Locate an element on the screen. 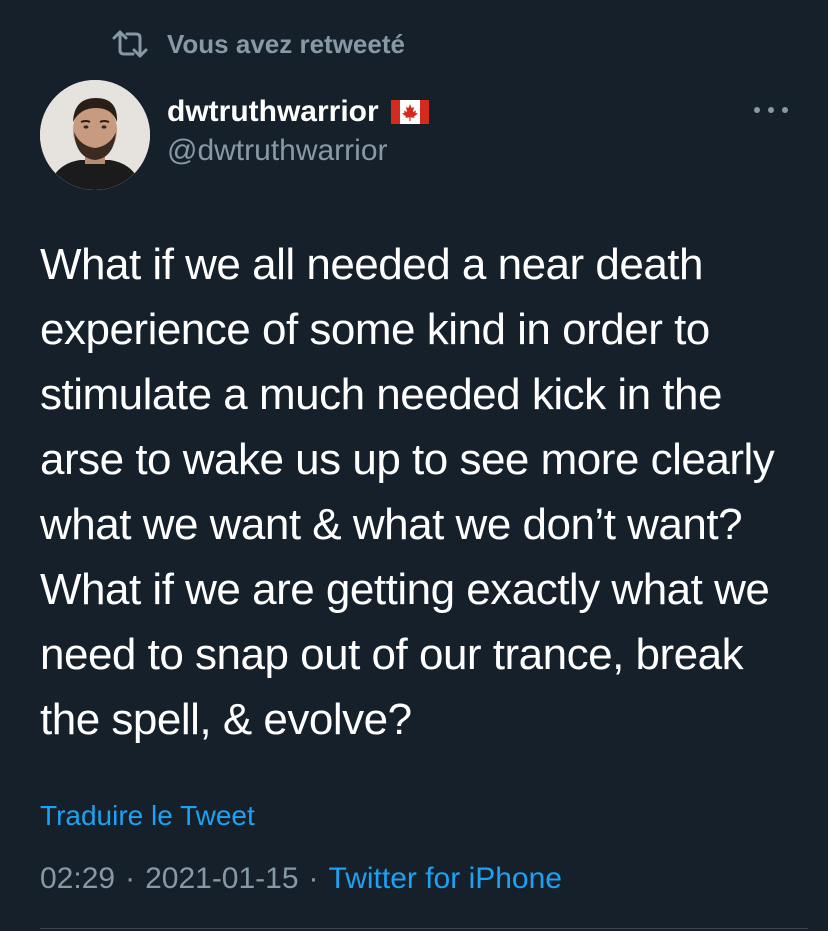 The image size is (828, 931). tweet-source-link: Twitter for iPhone is located at coordinates (445, 879).